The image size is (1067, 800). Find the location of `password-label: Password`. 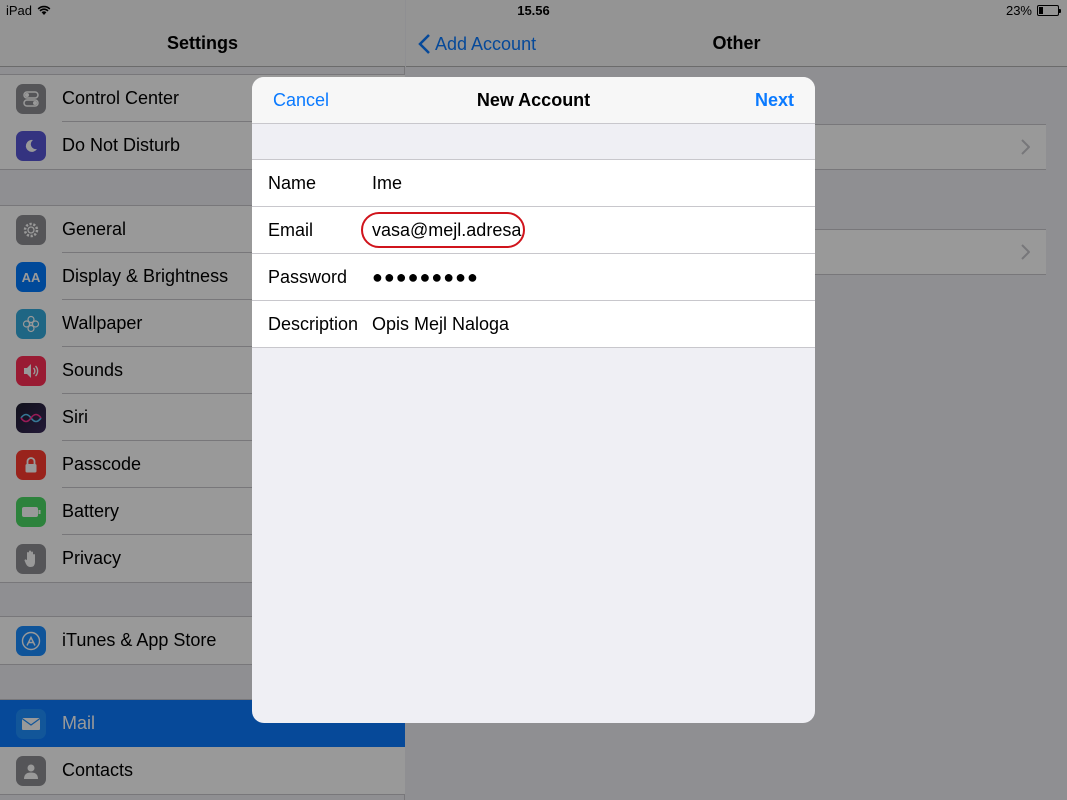

password-label: Password is located at coordinates (308, 277).